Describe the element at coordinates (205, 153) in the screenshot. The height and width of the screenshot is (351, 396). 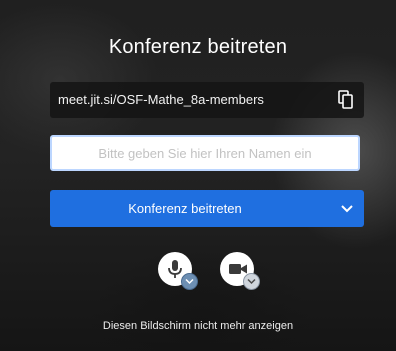
I see `name-input` at that location.